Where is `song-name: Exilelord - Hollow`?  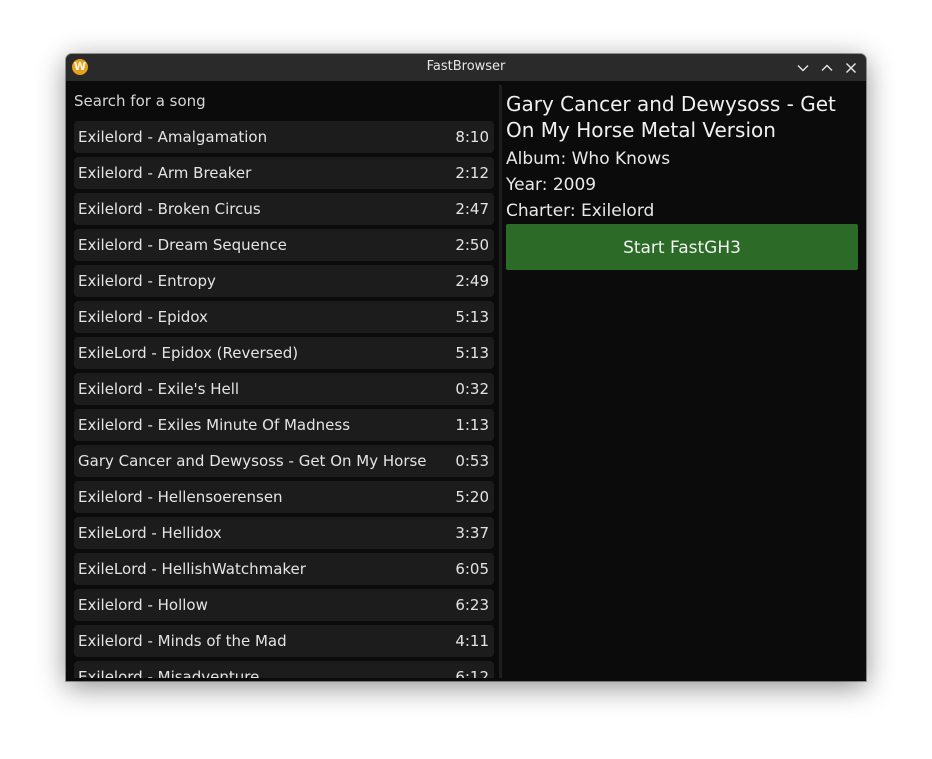 song-name: Exilelord - Hollow is located at coordinates (143, 605).